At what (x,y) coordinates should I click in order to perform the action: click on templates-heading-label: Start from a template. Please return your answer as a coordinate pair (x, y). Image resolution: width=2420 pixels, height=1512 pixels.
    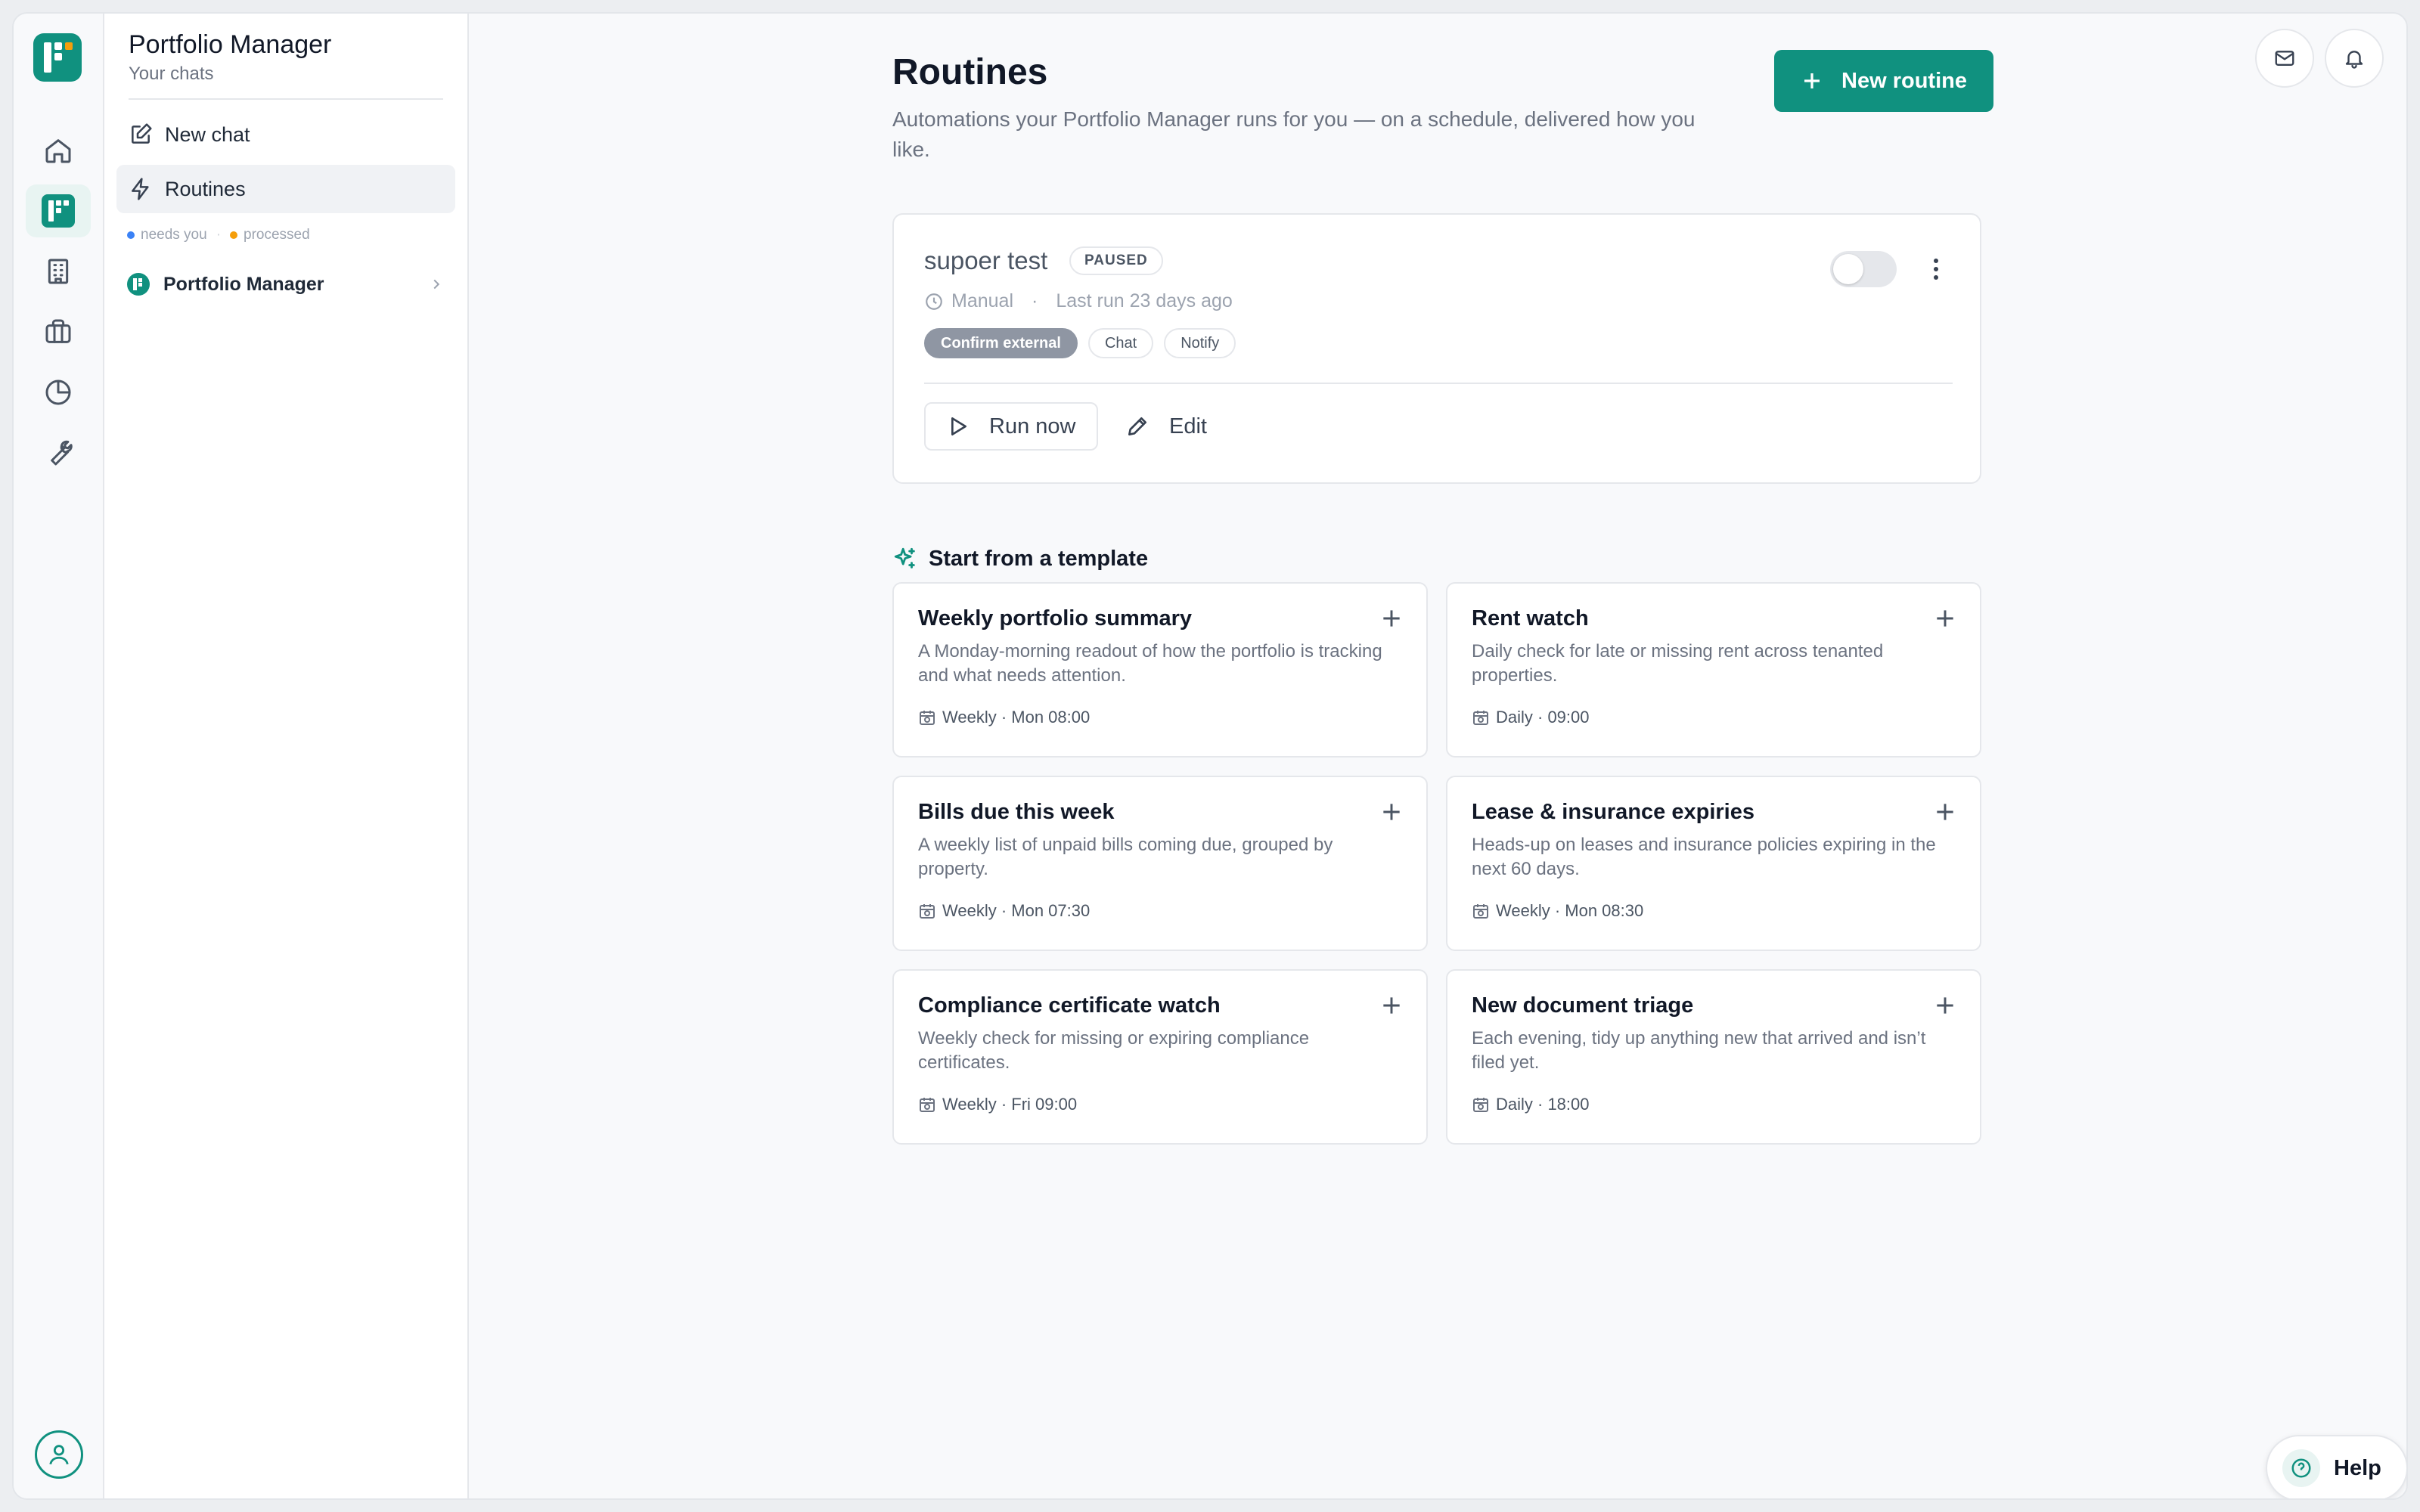
    Looking at the image, I should click on (1039, 558).